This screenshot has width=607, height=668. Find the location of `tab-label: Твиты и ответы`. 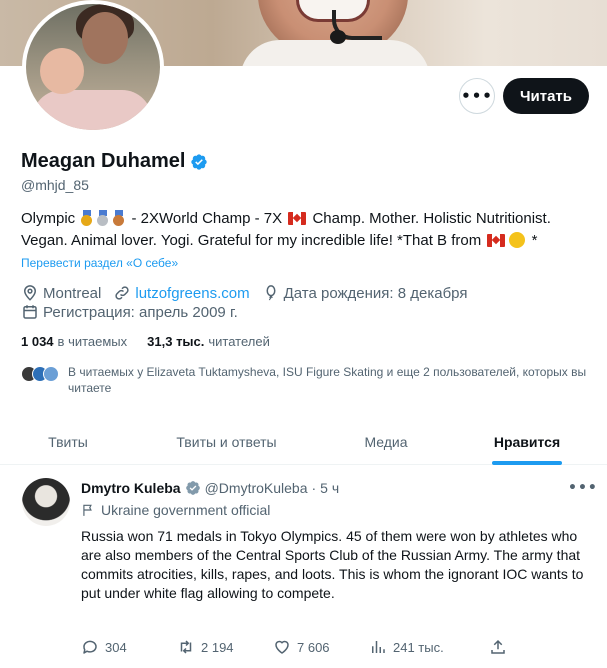

tab-label: Твиты и ответы is located at coordinates (226, 442).